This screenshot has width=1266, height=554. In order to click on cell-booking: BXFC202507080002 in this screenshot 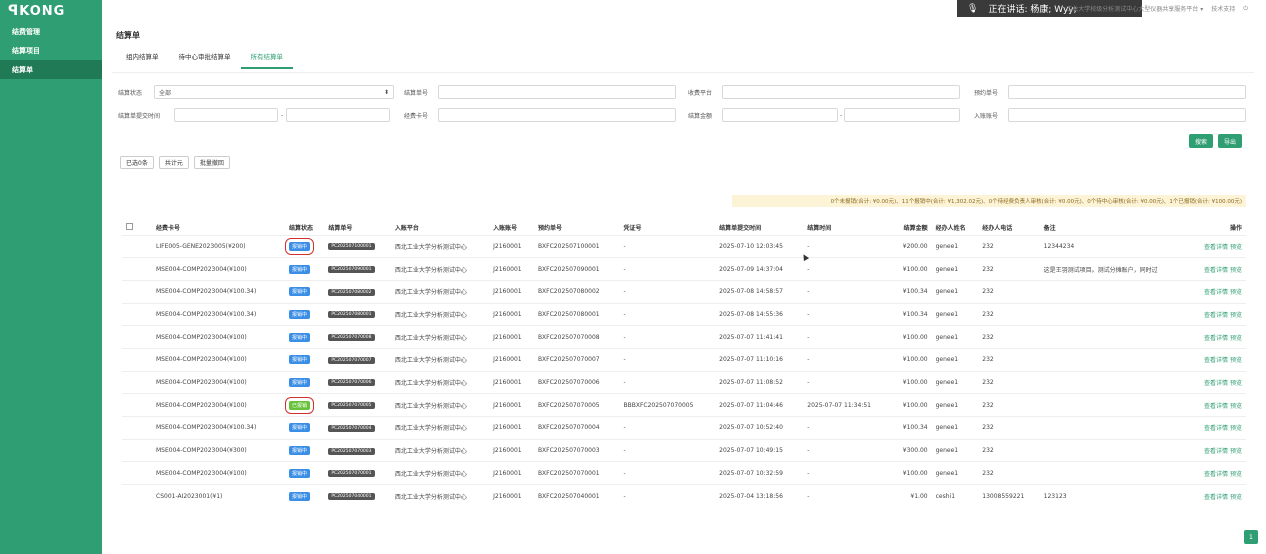, I will do `click(576, 291)`.